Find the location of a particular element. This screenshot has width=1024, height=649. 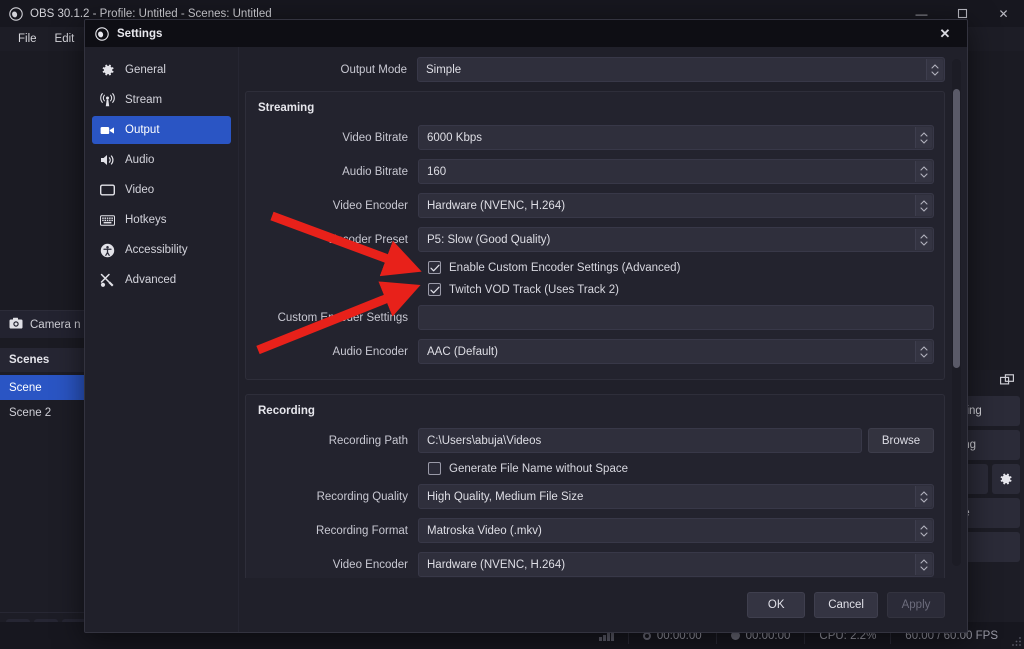

sidebar-item-label: Stream is located at coordinates (144, 100).